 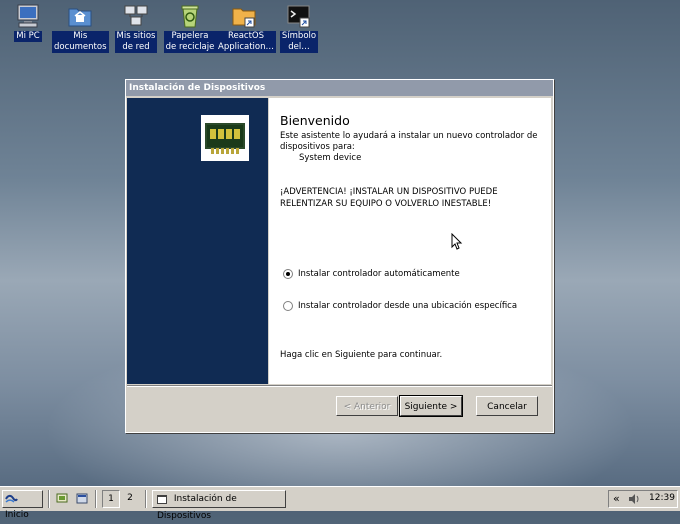 I want to click on taskbar-task-device-installation: Instalación de Dispositivos, so click(x=219, y=505).